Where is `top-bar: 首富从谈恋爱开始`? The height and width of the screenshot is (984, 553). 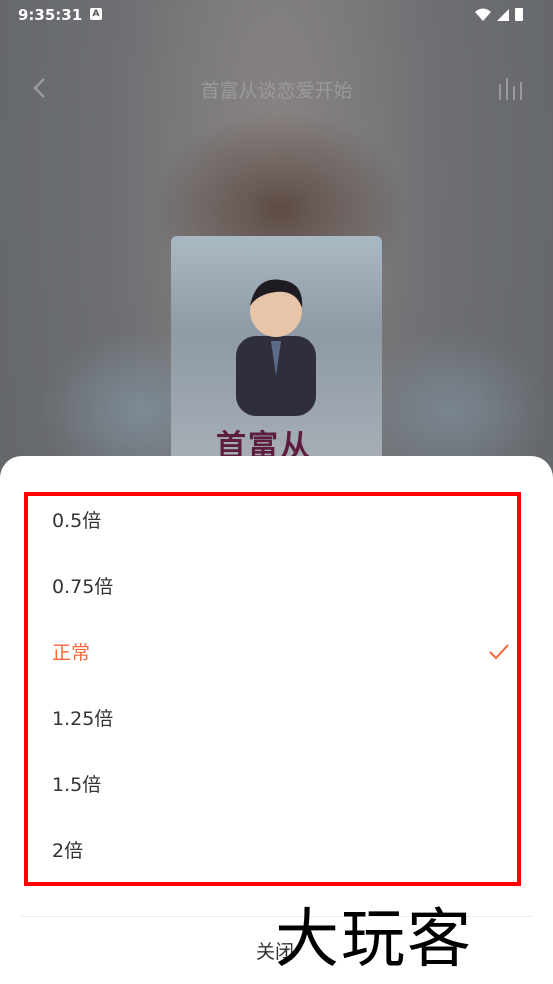
top-bar: 首富从谈恋爱开始 is located at coordinates (276, 88).